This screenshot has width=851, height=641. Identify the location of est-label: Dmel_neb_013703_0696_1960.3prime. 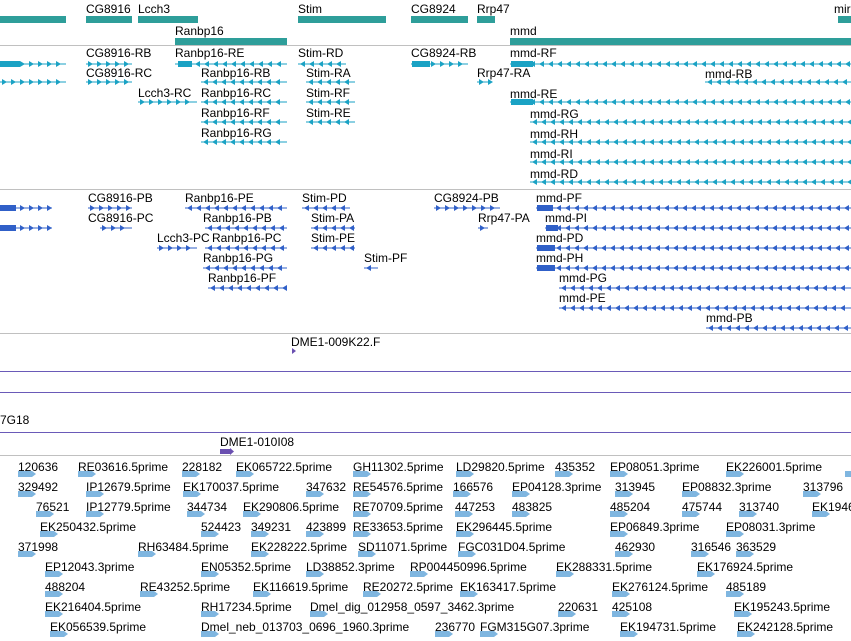
(305, 627).